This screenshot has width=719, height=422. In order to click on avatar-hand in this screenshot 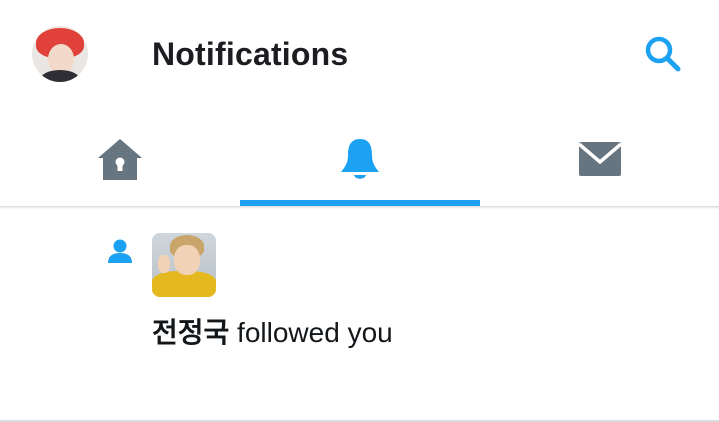, I will do `click(164, 264)`.